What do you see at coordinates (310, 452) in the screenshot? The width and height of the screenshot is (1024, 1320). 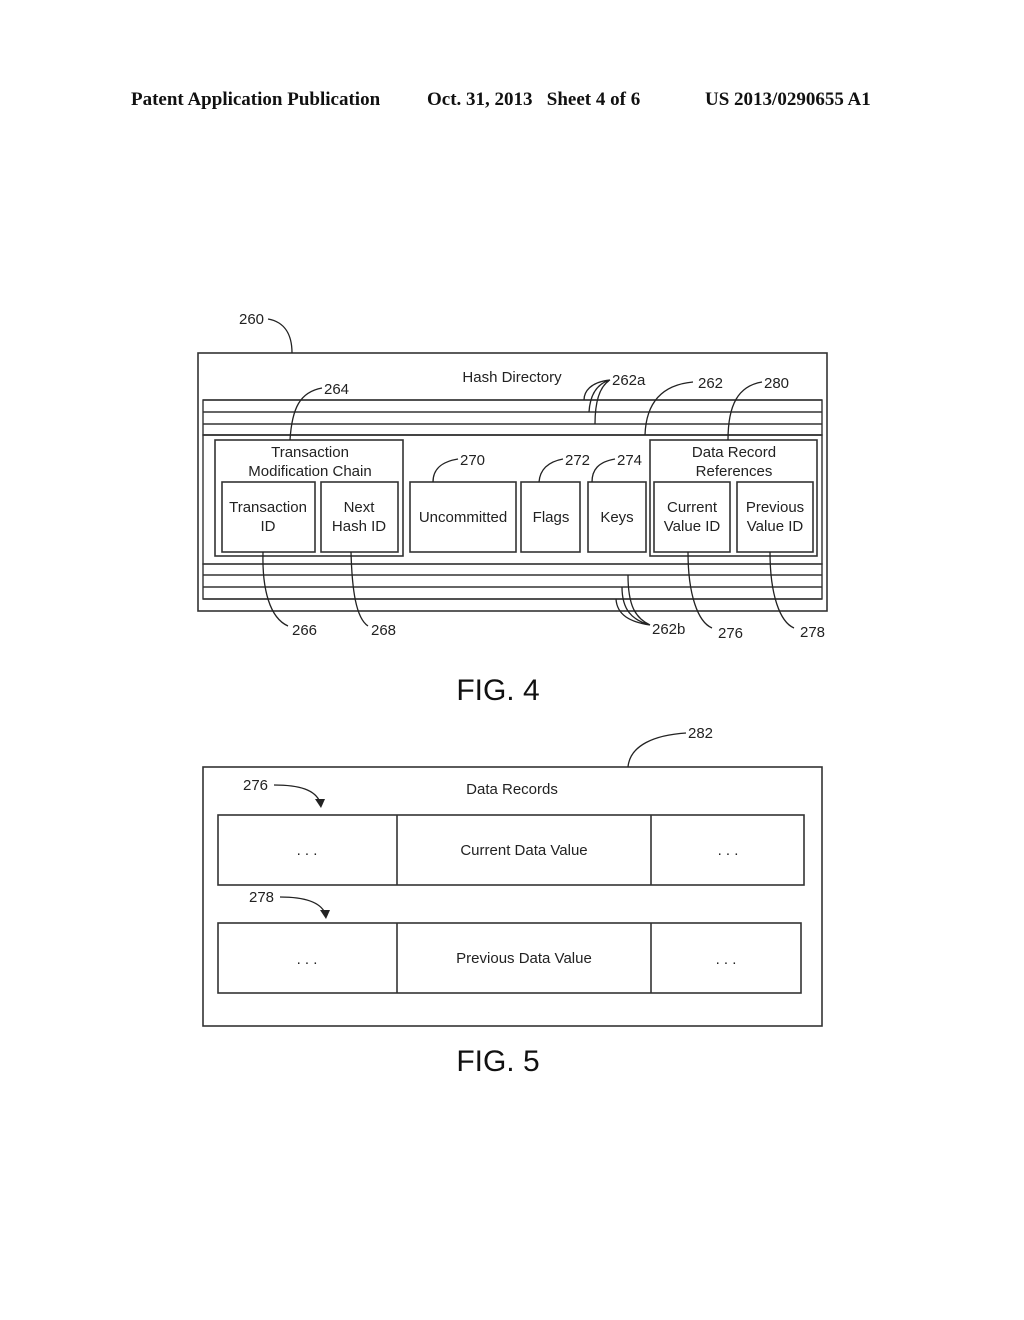 I see `tmc-title-1: Transaction` at bounding box center [310, 452].